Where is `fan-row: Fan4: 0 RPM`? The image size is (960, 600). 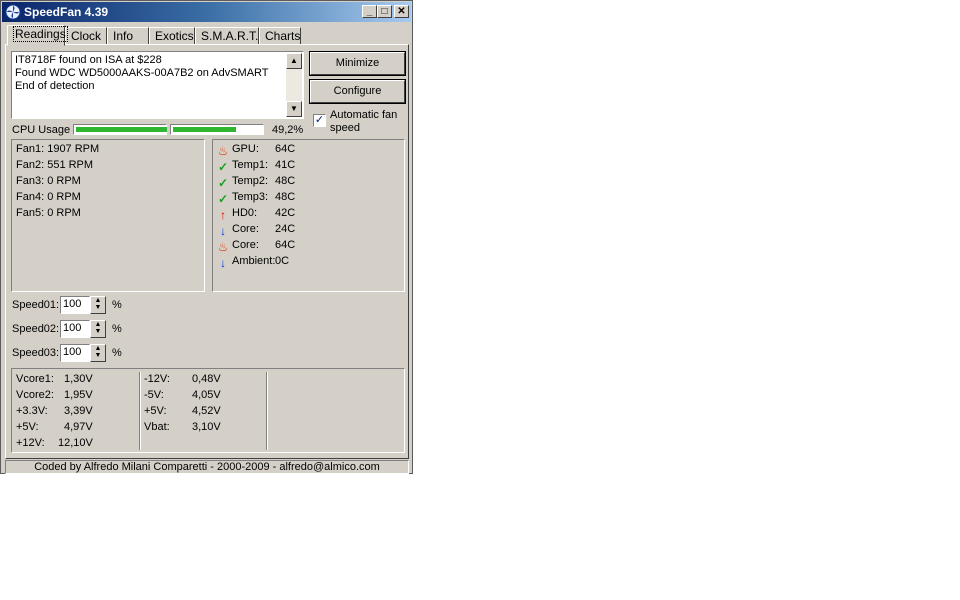
fan-row: Fan4: 0 RPM is located at coordinates (48, 197).